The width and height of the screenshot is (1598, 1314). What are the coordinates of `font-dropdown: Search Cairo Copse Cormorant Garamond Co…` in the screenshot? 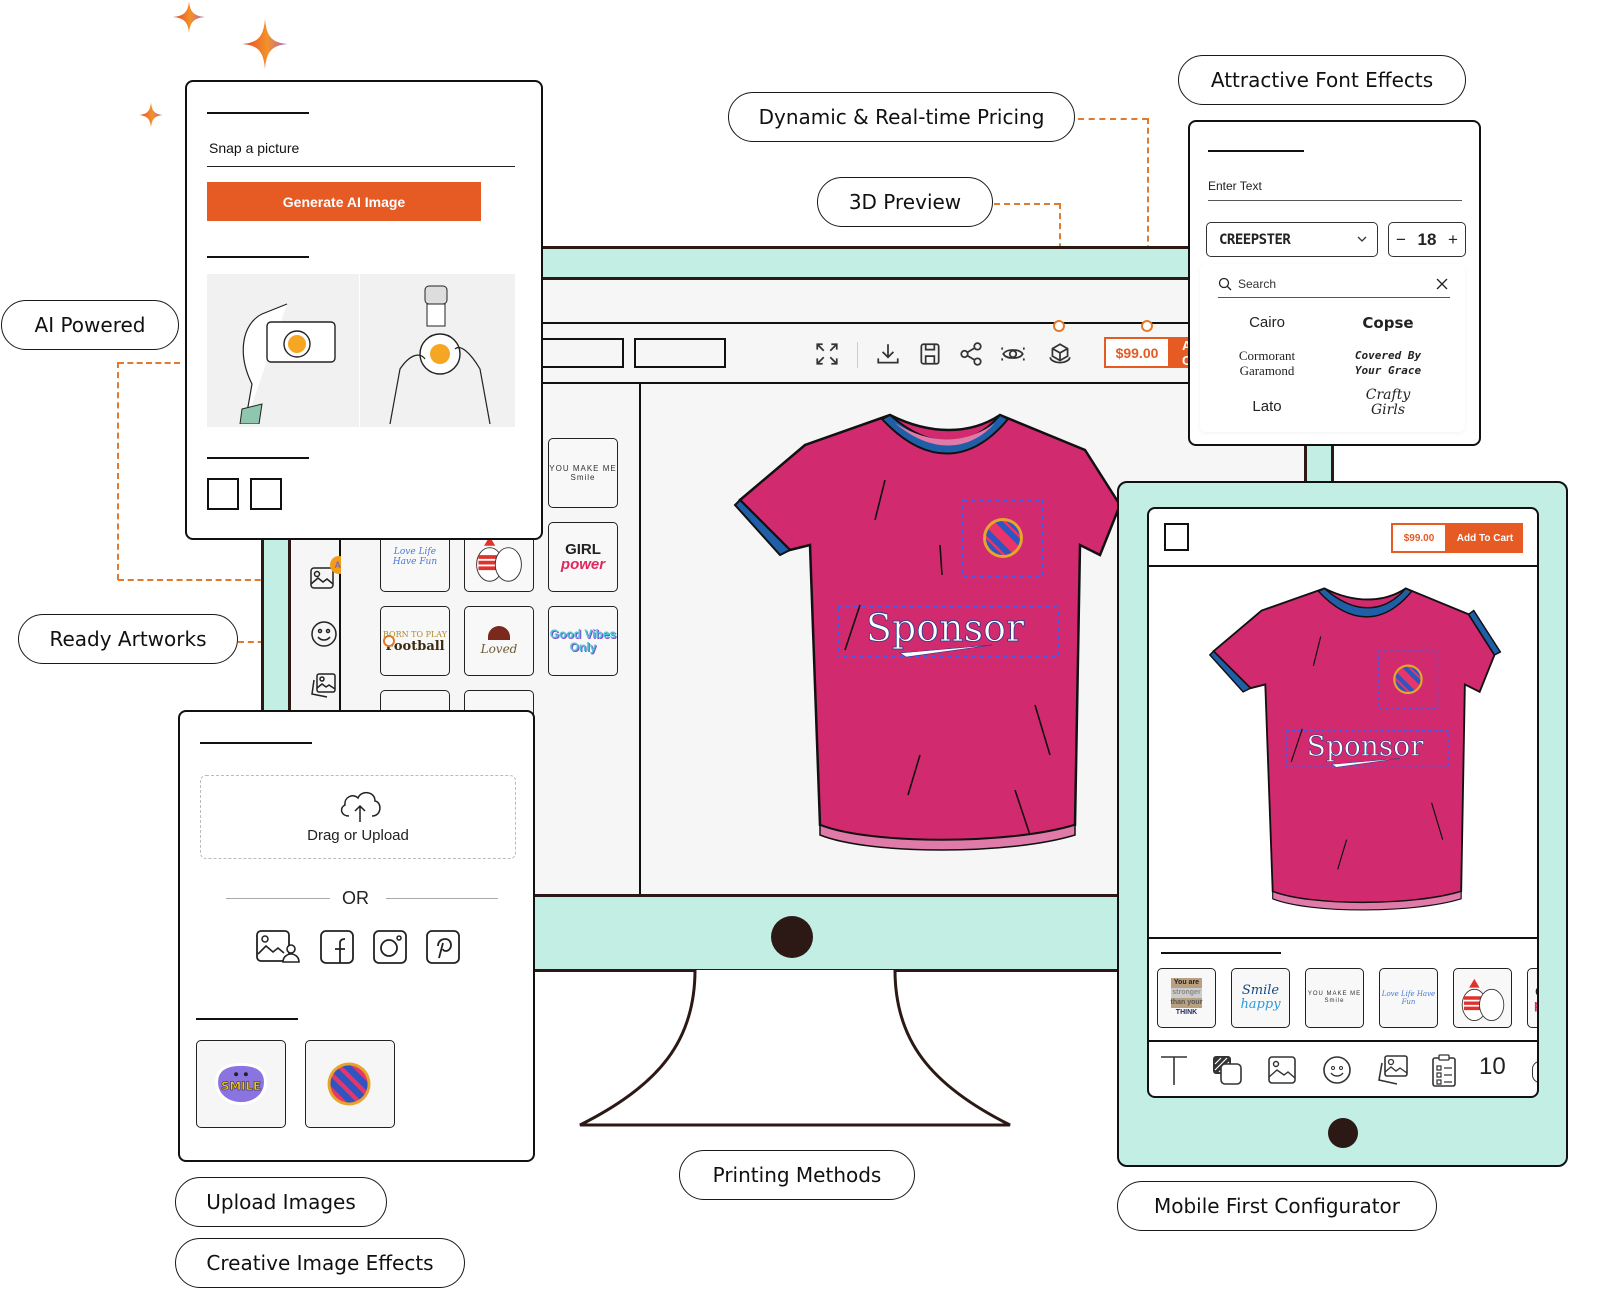 It's located at (1332, 348).